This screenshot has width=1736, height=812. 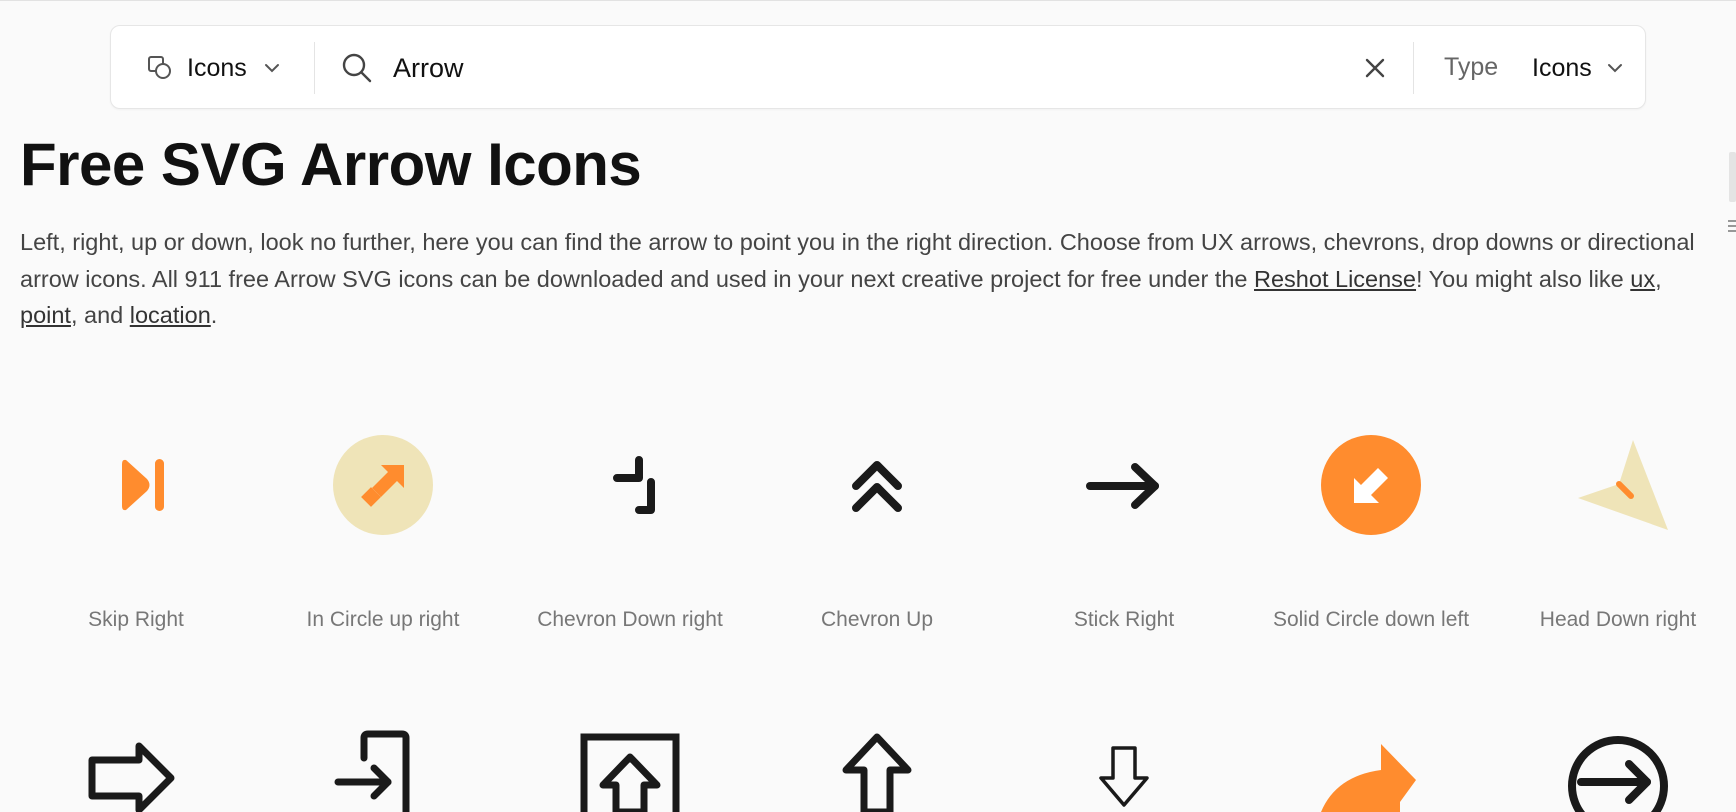 I want to click on search-icon, so click(x=357, y=68).